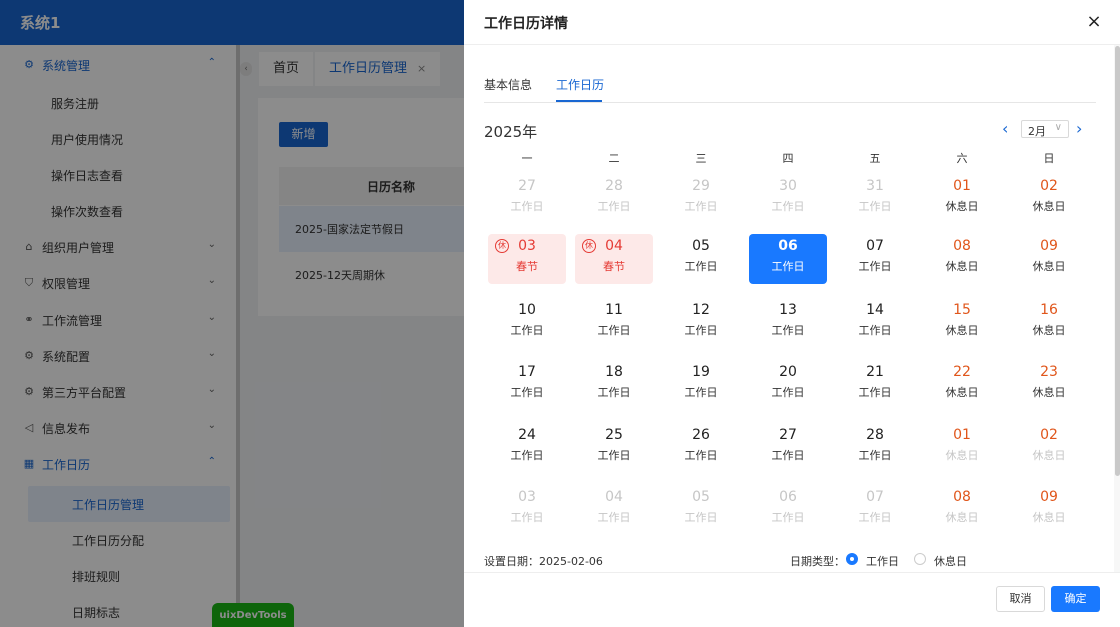 This screenshot has height=627, width=1120. Describe the element at coordinates (875, 323) in the screenshot. I see `calendar-day: 14 工作日` at that location.